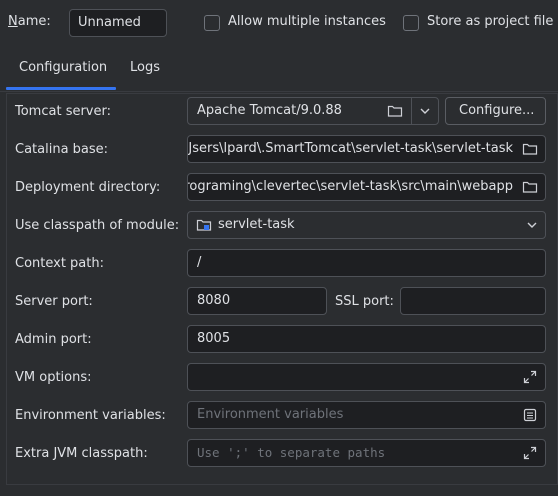 The width and height of the screenshot is (558, 496). What do you see at coordinates (59, 263) in the screenshot?
I see `context-path-label: Context path:` at bounding box center [59, 263].